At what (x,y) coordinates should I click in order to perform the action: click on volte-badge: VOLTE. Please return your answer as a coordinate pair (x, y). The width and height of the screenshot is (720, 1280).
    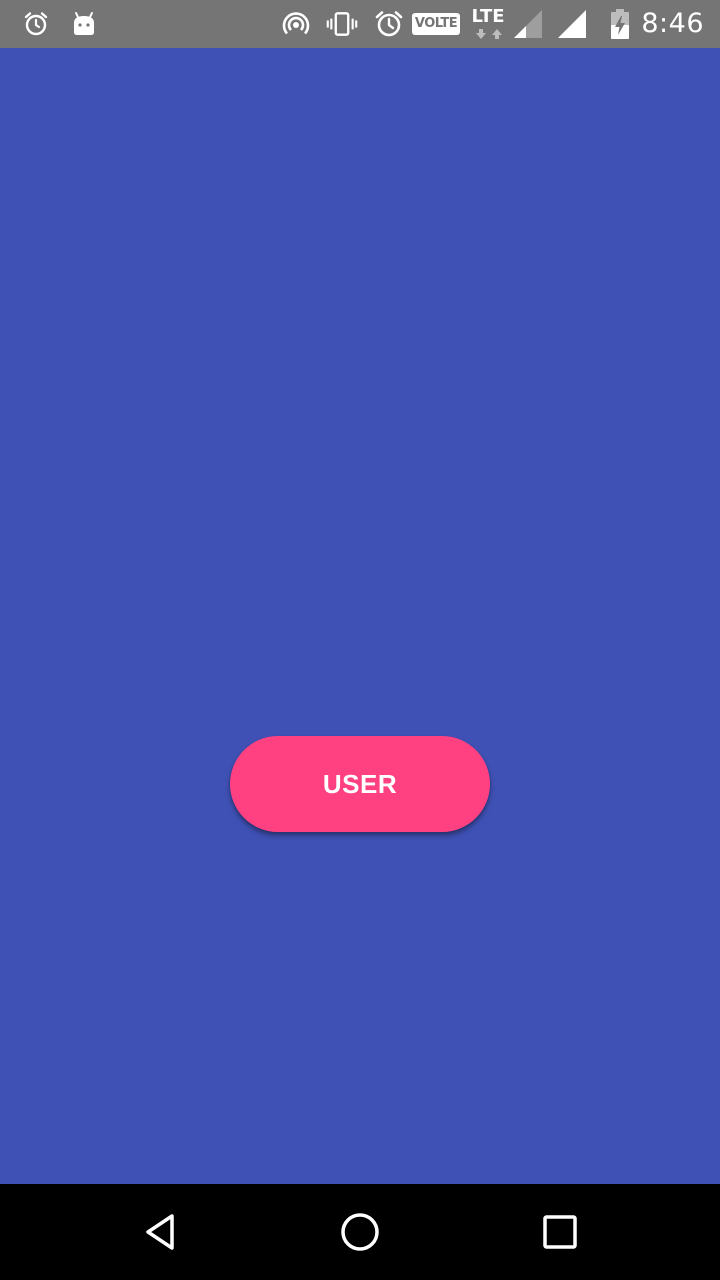
    Looking at the image, I should click on (436, 24).